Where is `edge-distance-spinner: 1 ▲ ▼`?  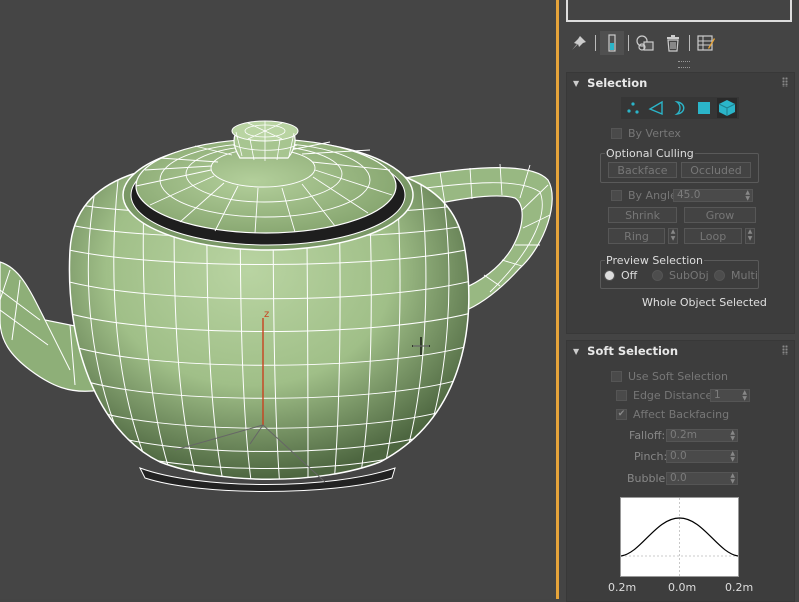 edge-distance-spinner: 1 ▲ ▼ is located at coordinates (730, 395).